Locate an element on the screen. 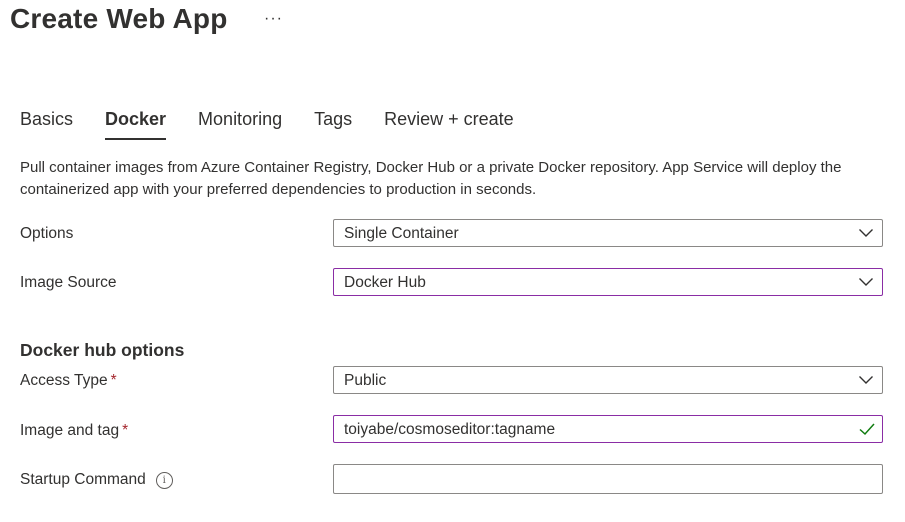 This screenshot has height=522, width=905. checkmark-icon is located at coordinates (867, 429).